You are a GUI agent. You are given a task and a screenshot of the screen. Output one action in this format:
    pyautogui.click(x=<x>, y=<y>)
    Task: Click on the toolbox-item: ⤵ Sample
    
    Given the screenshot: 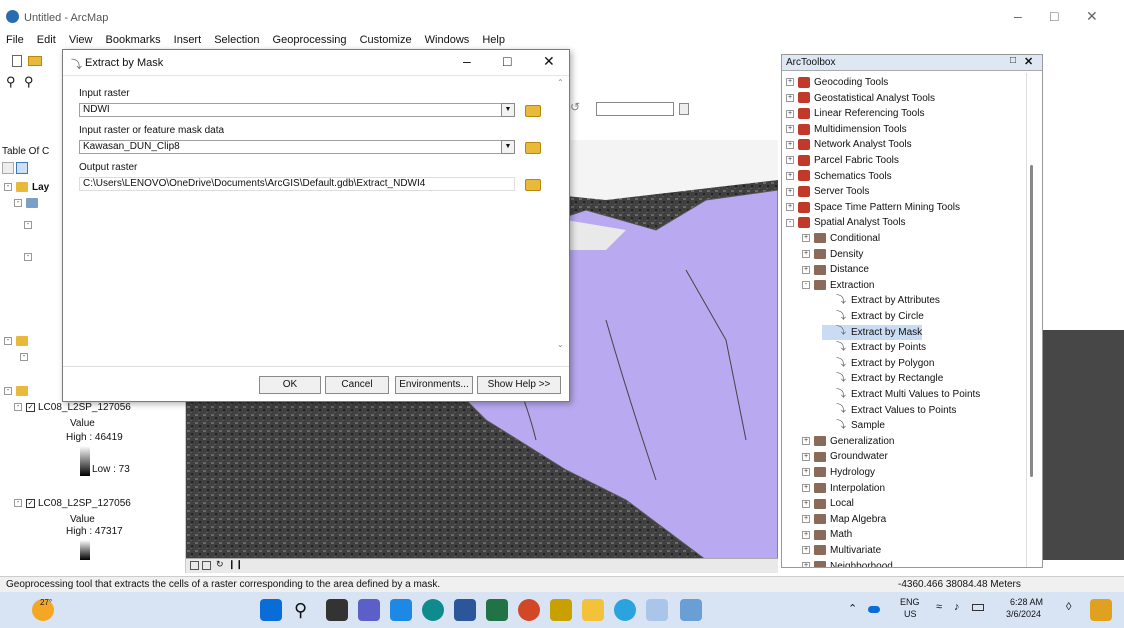 What is the action you would take?
    pyautogui.click(x=853, y=426)
    